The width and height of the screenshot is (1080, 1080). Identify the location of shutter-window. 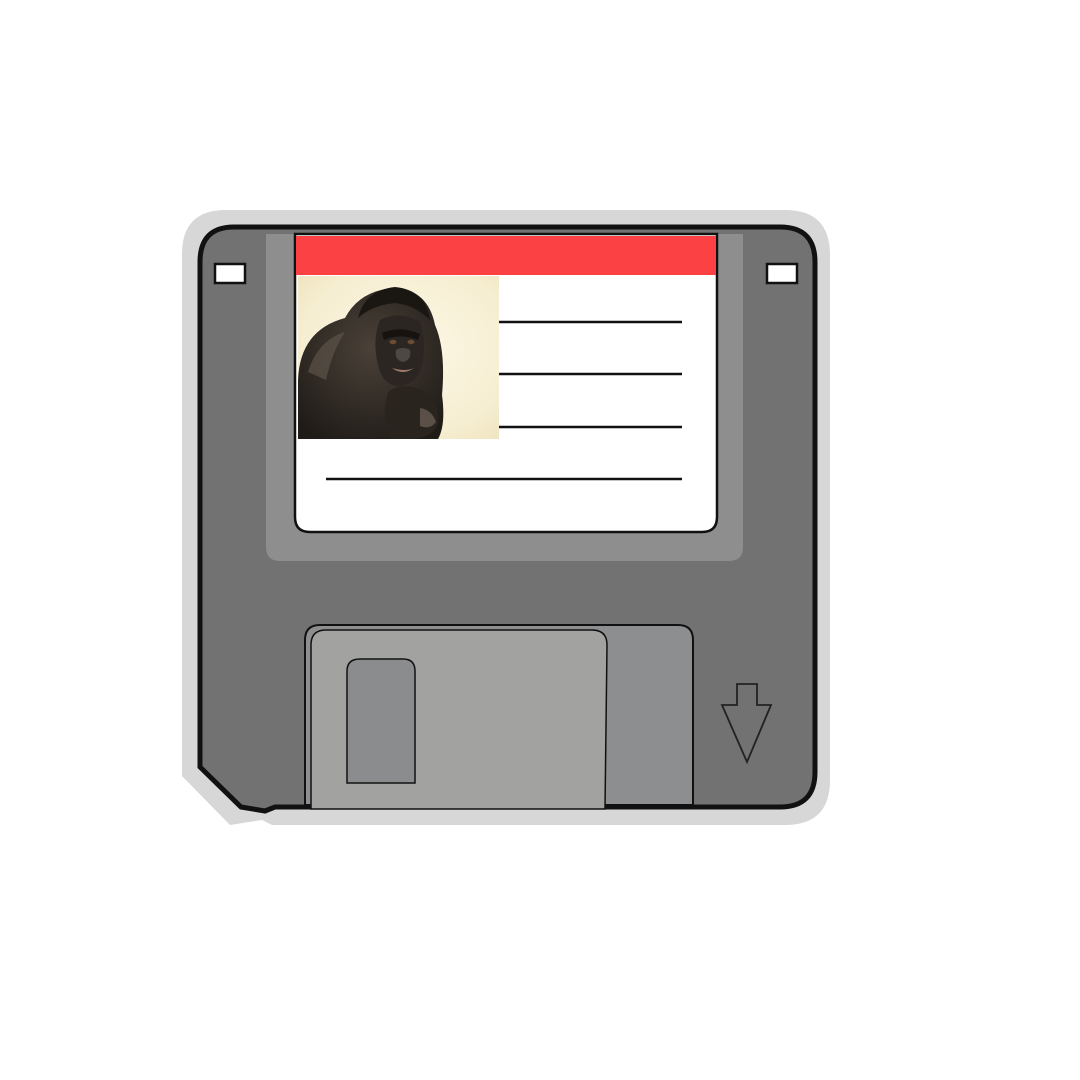
(381, 721).